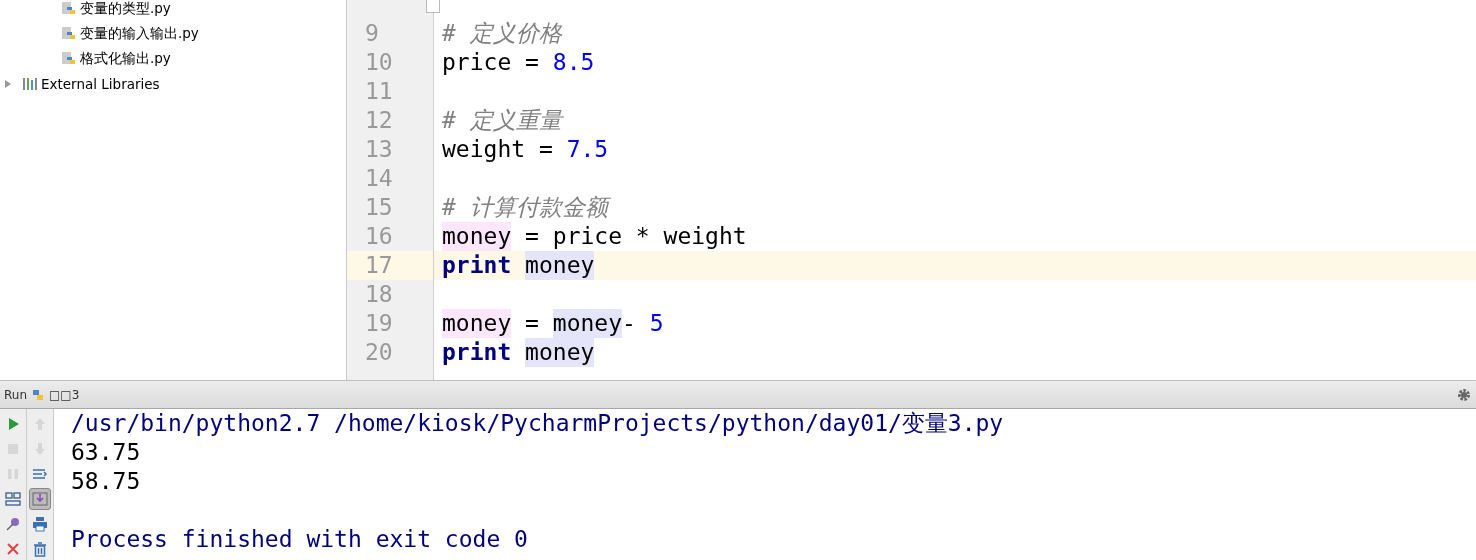 This screenshot has width=1476, height=560. I want to click on code-line: money = money- 5, so click(553, 323).